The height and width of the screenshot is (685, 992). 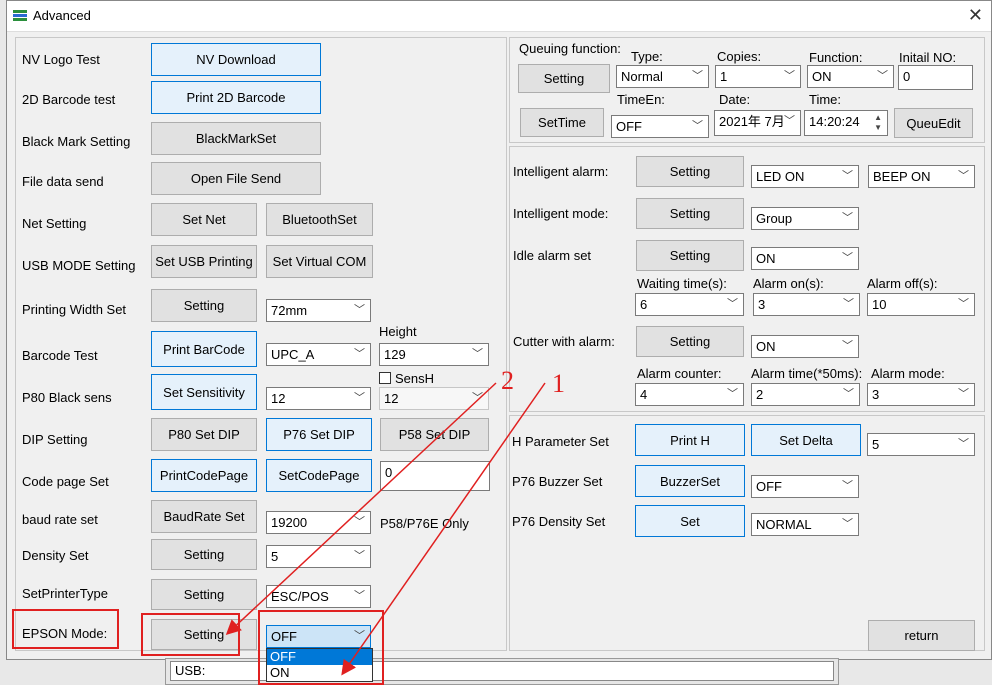 I want to click on annotation-arrows, so click(x=385, y=529).